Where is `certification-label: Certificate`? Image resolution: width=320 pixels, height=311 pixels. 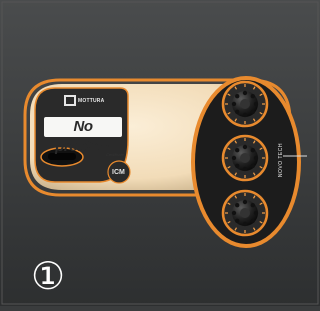 certification-label: Certificate is located at coordinates (115, 154).